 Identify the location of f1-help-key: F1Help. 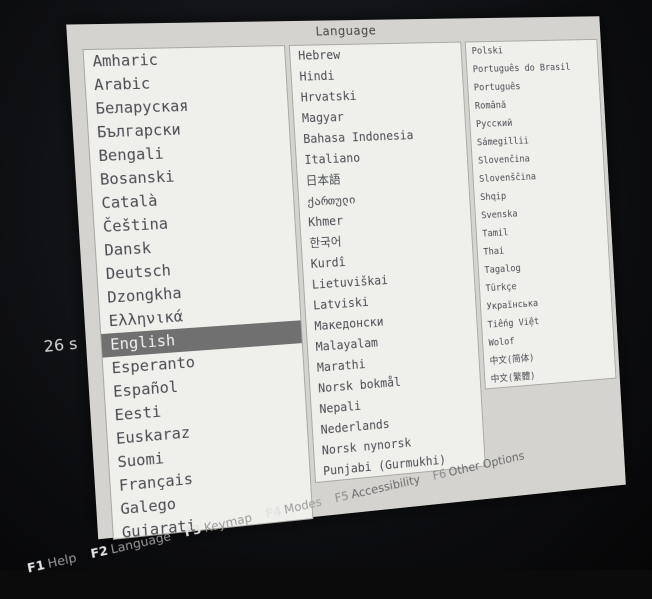
(52, 562).